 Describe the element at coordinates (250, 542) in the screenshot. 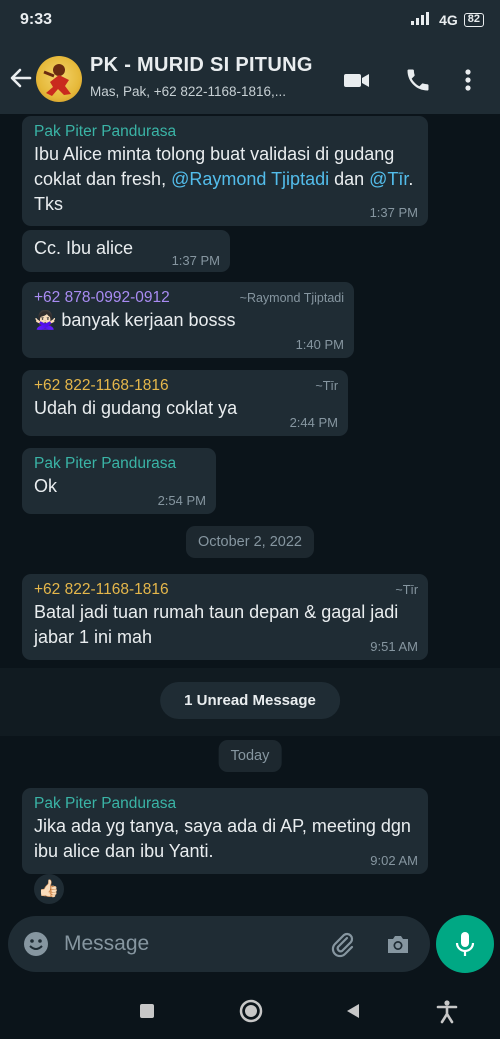

I see `date-divider: October 2, 2022` at that location.